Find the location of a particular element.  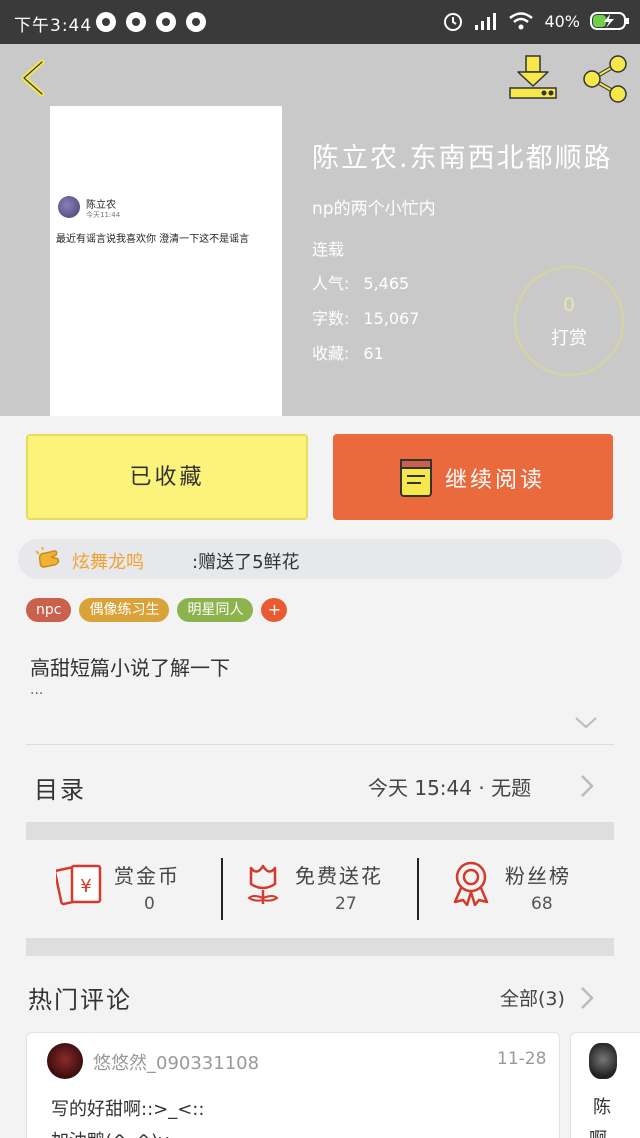

alarm-icon is located at coordinates (453, 22).